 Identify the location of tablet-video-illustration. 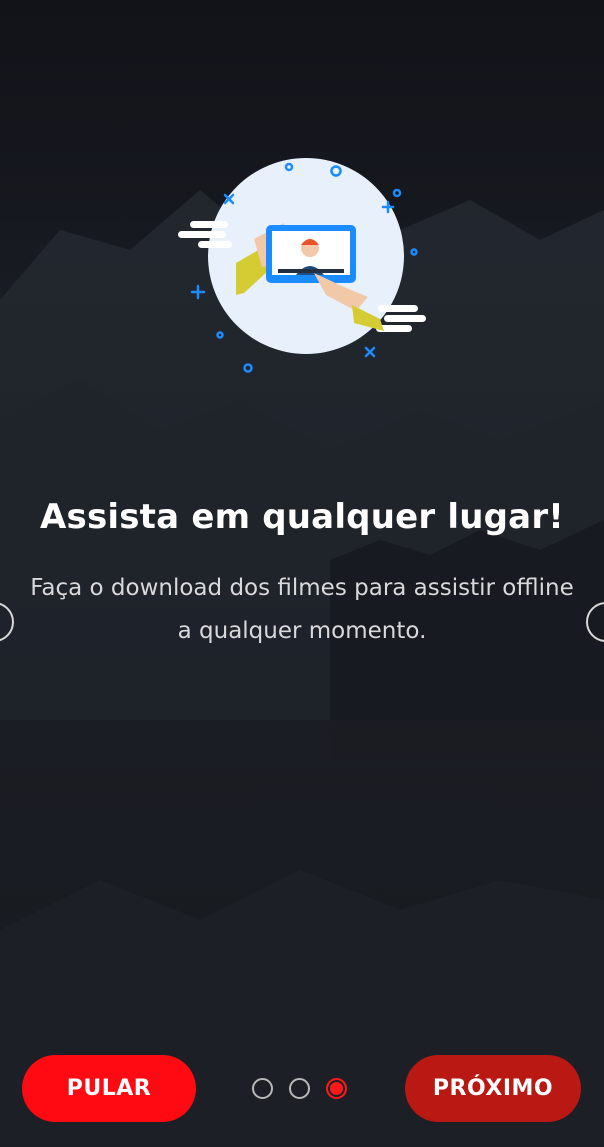
(302, 265).